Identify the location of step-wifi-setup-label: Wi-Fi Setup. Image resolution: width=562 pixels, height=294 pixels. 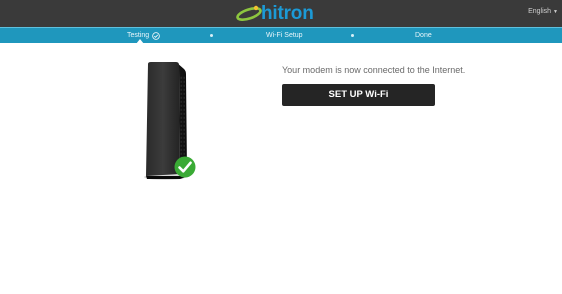
(284, 35).